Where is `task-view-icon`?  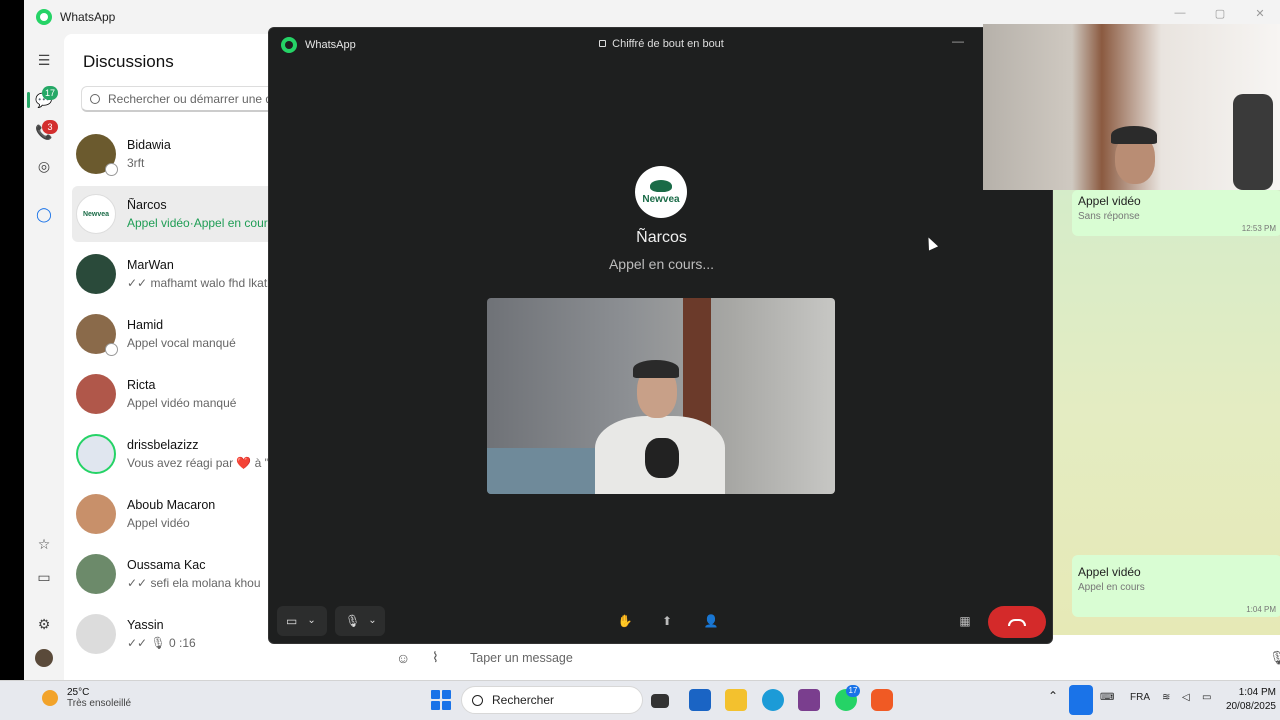 task-view-icon is located at coordinates (660, 701).